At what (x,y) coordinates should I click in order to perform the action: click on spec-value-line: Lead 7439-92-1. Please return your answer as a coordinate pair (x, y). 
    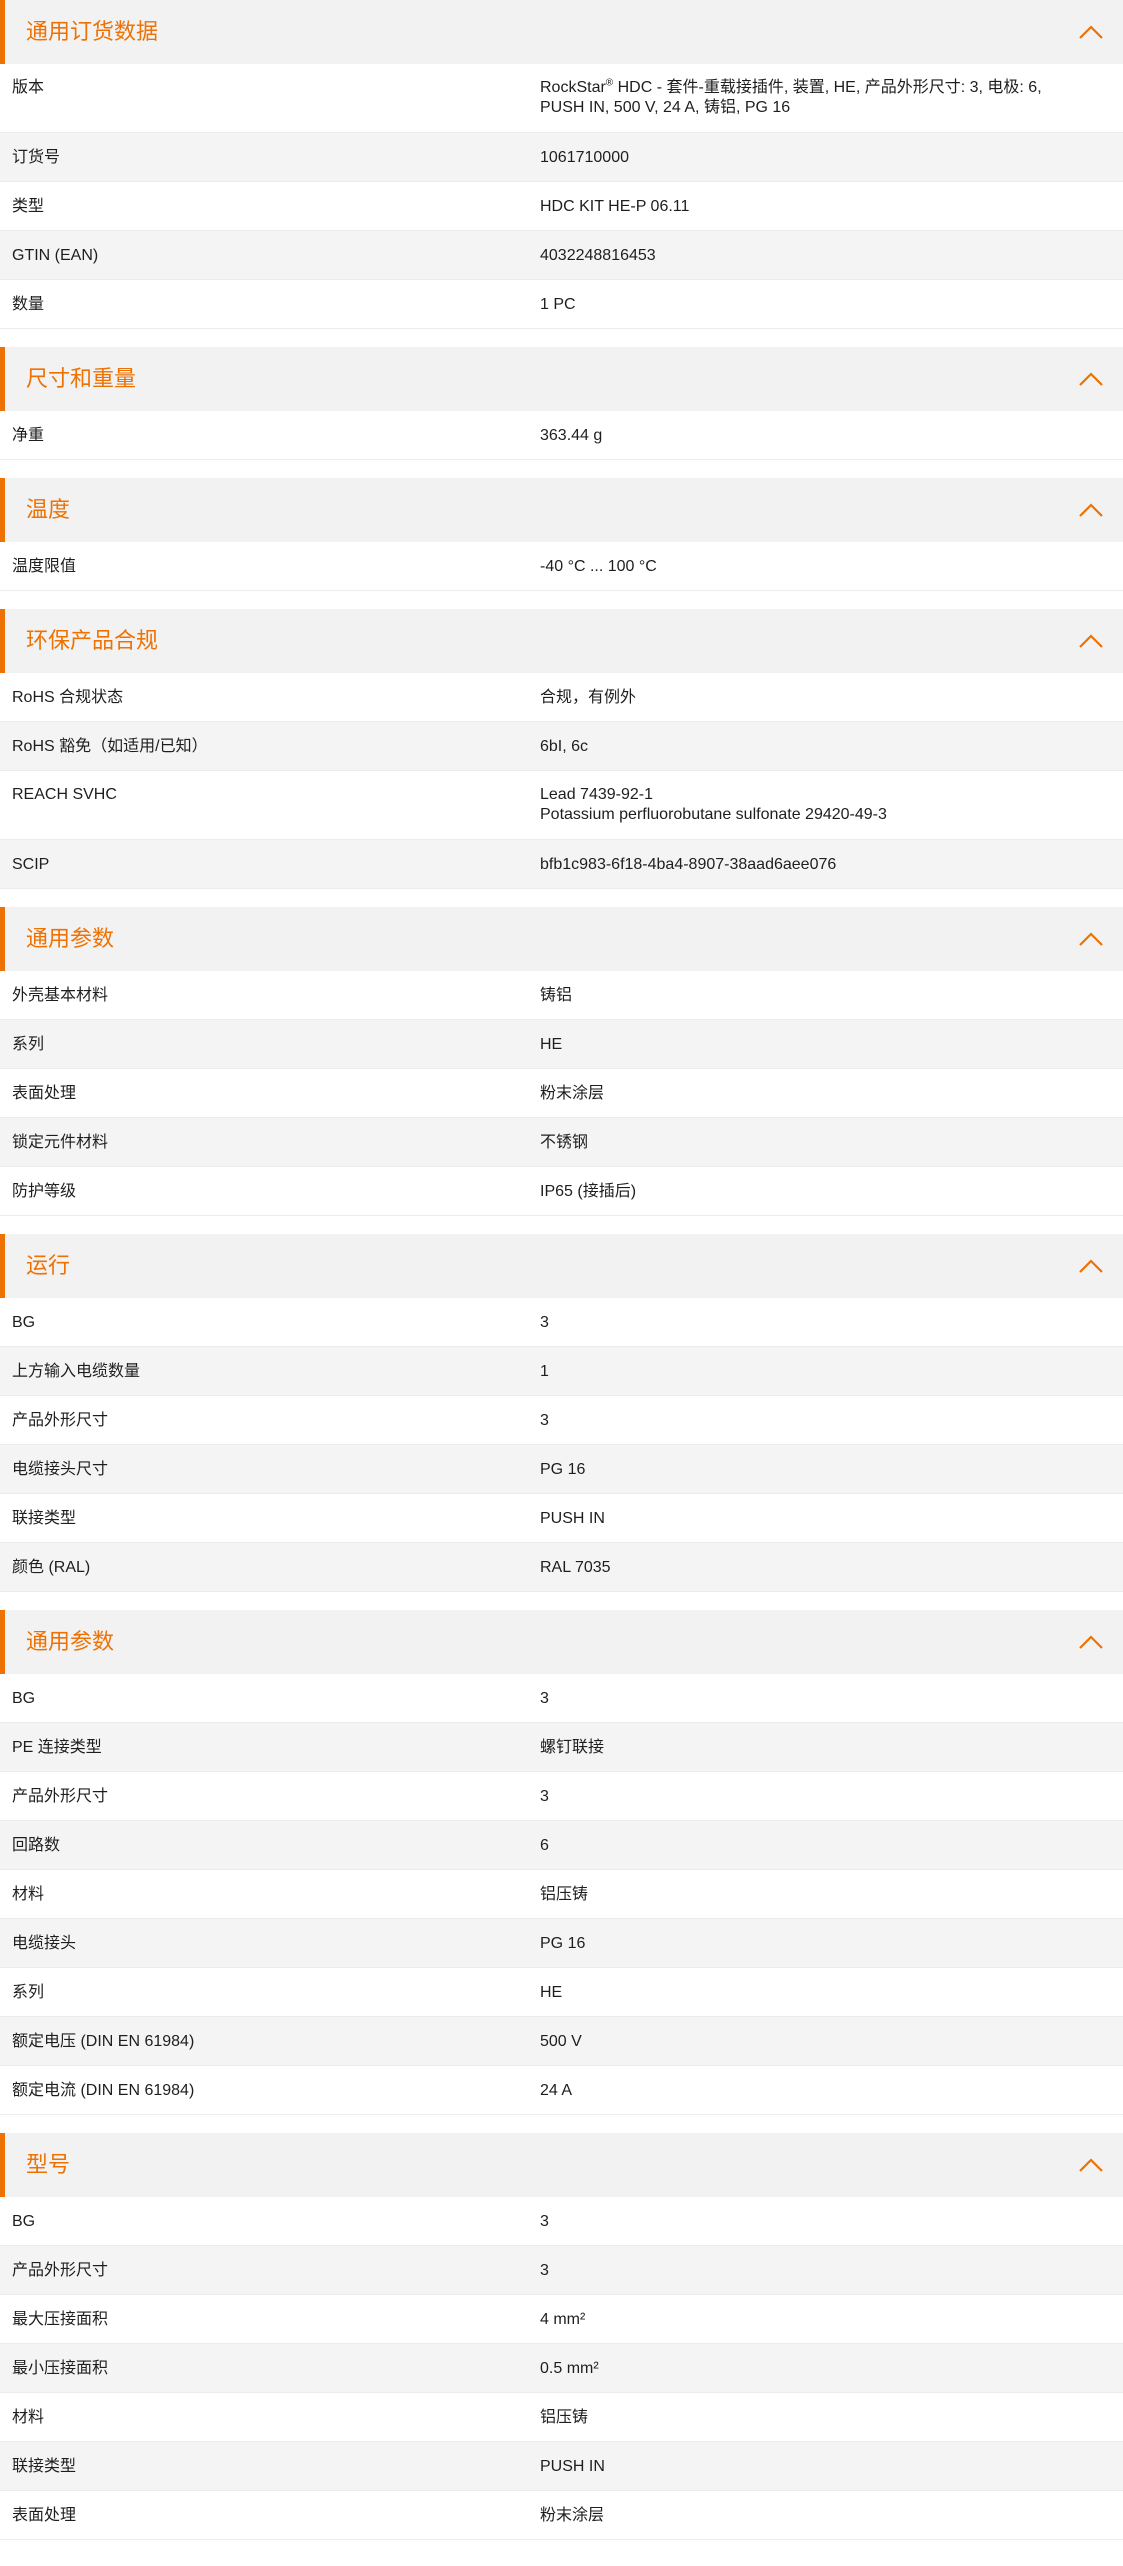
    Looking at the image, I should click on (596, 794).